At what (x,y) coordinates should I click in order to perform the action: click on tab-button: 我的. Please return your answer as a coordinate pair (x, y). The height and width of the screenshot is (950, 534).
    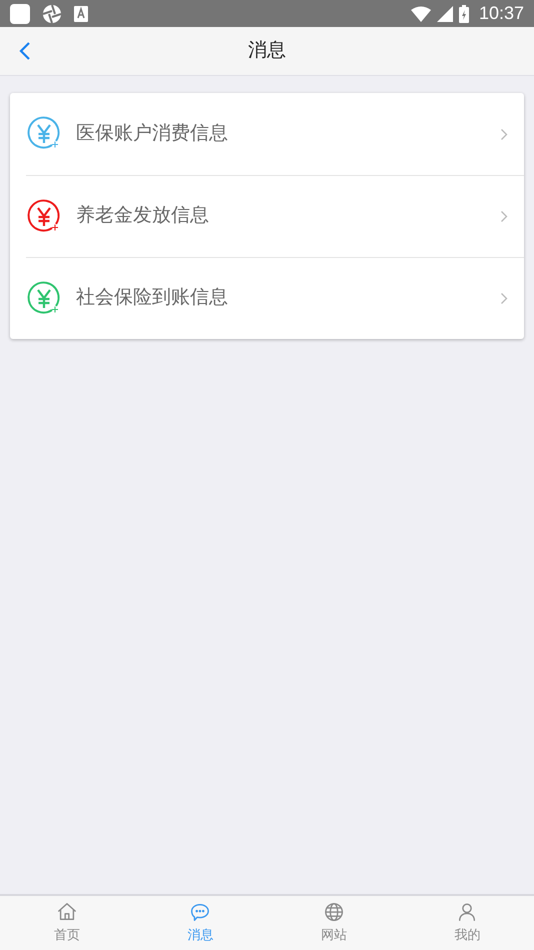
    Looking at the image, I should click on (467, 923).